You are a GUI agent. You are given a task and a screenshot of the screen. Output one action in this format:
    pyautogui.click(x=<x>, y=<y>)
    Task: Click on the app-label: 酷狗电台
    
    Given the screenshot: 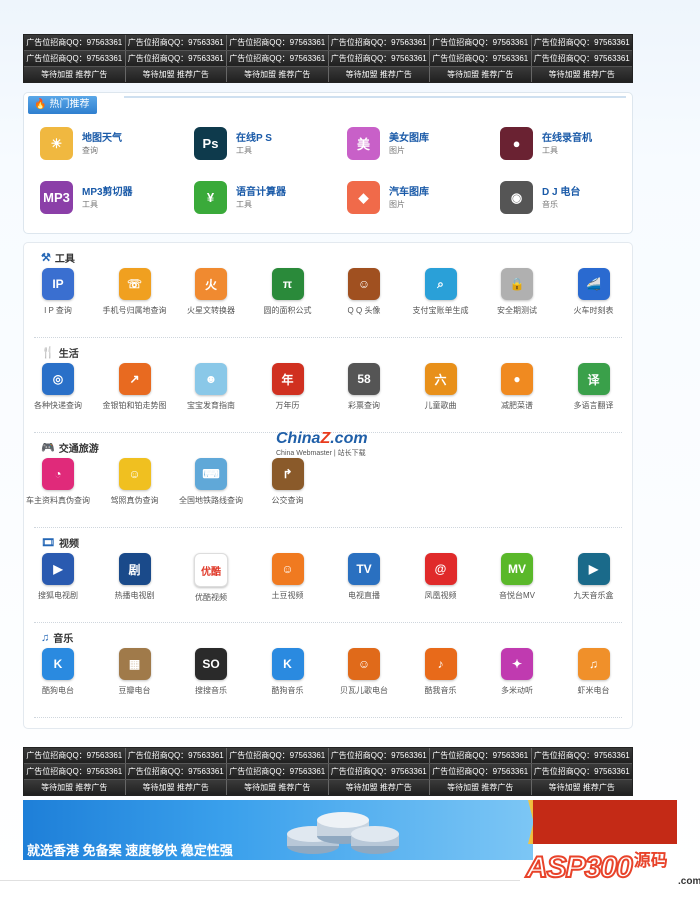 What is the action you would take?
    pyautogui.click(x=58, y=690)
    